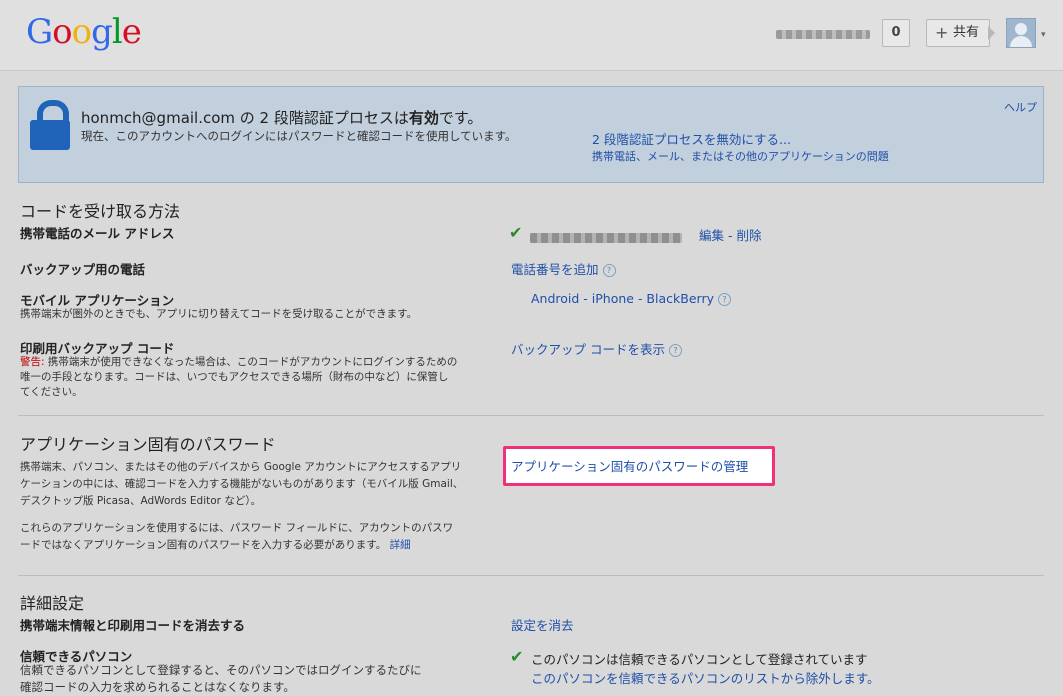  I want to click on banner-subtitle: 現在、このアカウントへのログインにはパスワードと確認コードを使用しています。, so click(299, 136).